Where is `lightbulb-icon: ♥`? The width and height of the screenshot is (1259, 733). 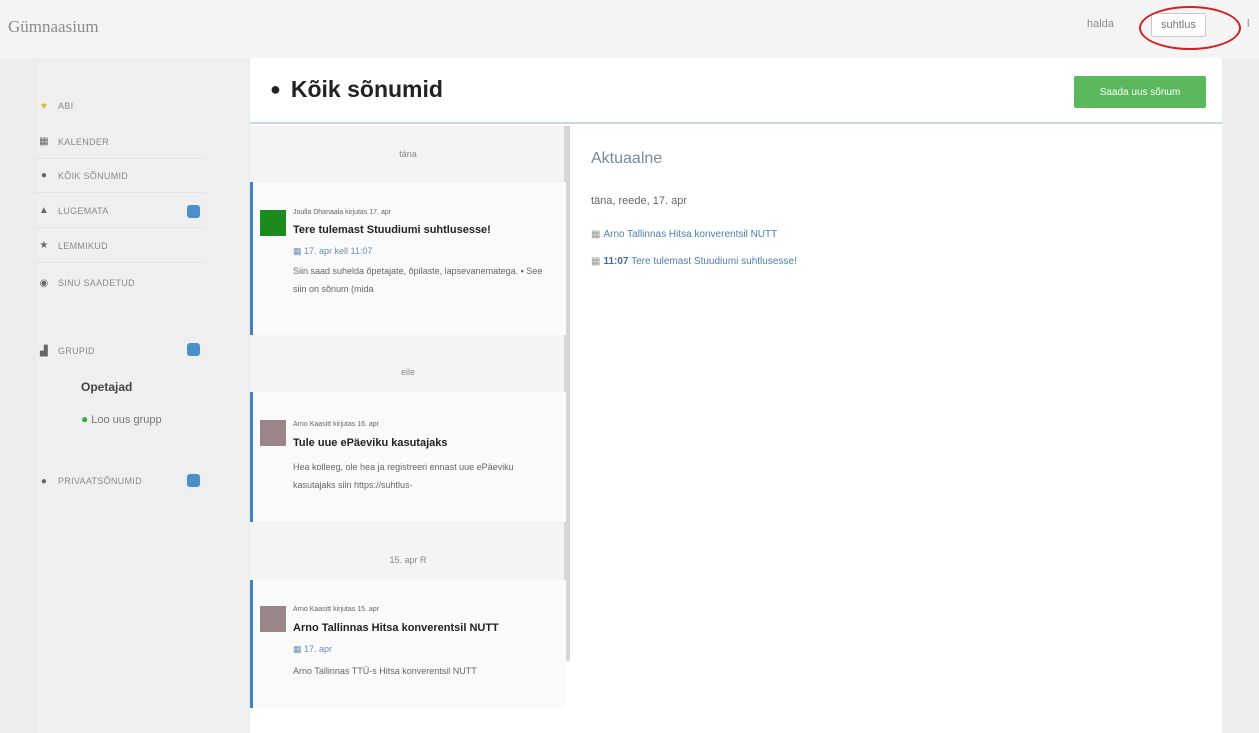 lightbulb-icon: ♥ is located at coordinates (44, 106).